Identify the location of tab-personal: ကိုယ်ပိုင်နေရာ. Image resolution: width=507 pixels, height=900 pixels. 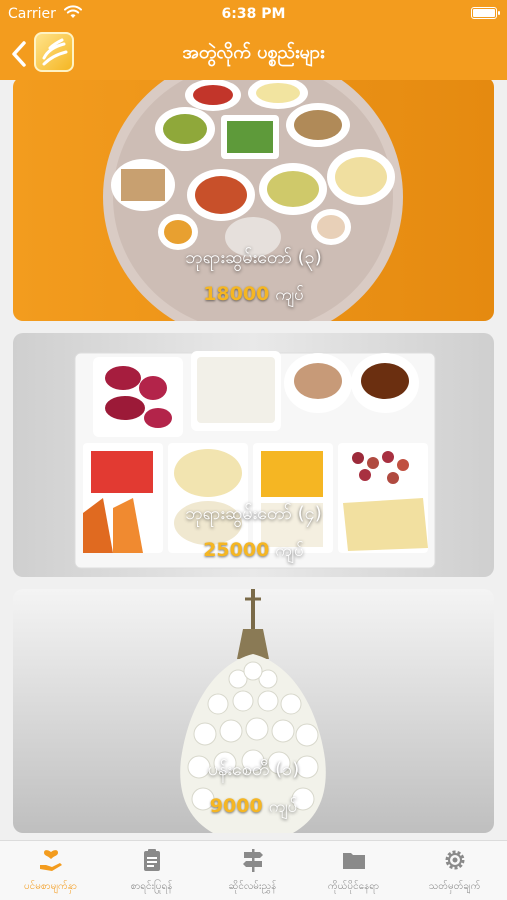
(353, 870).